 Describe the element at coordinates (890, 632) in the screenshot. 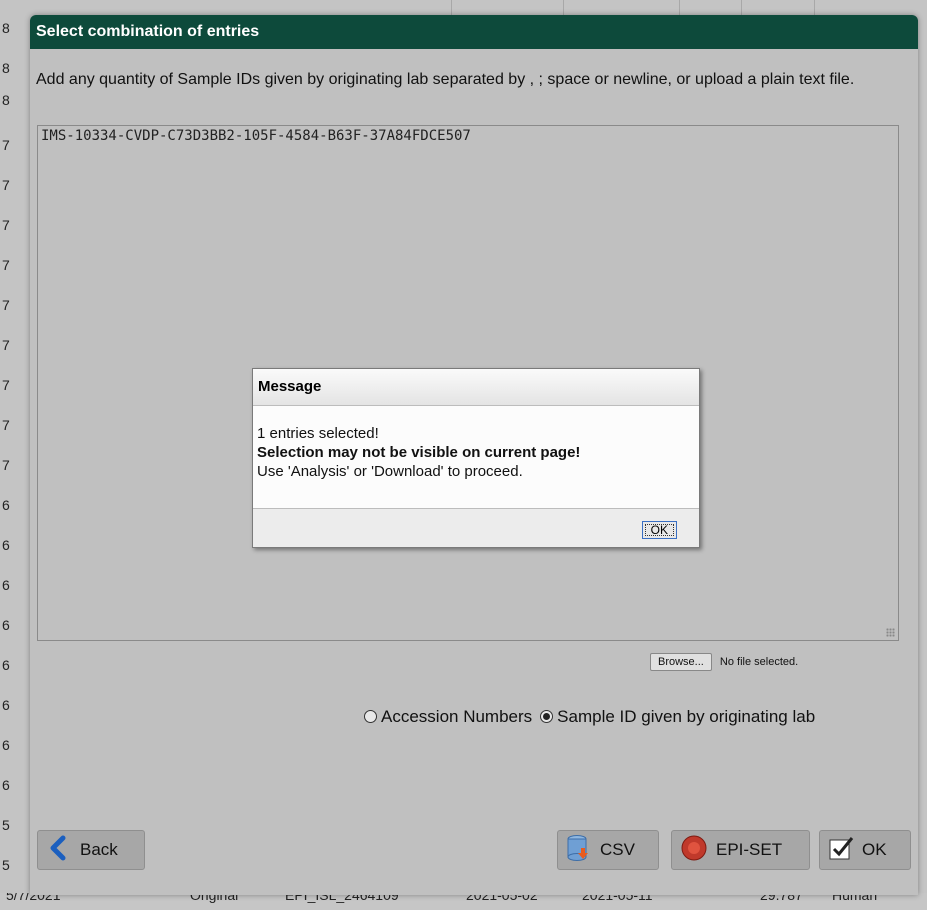

I see `resize-grip-icon` at that location.